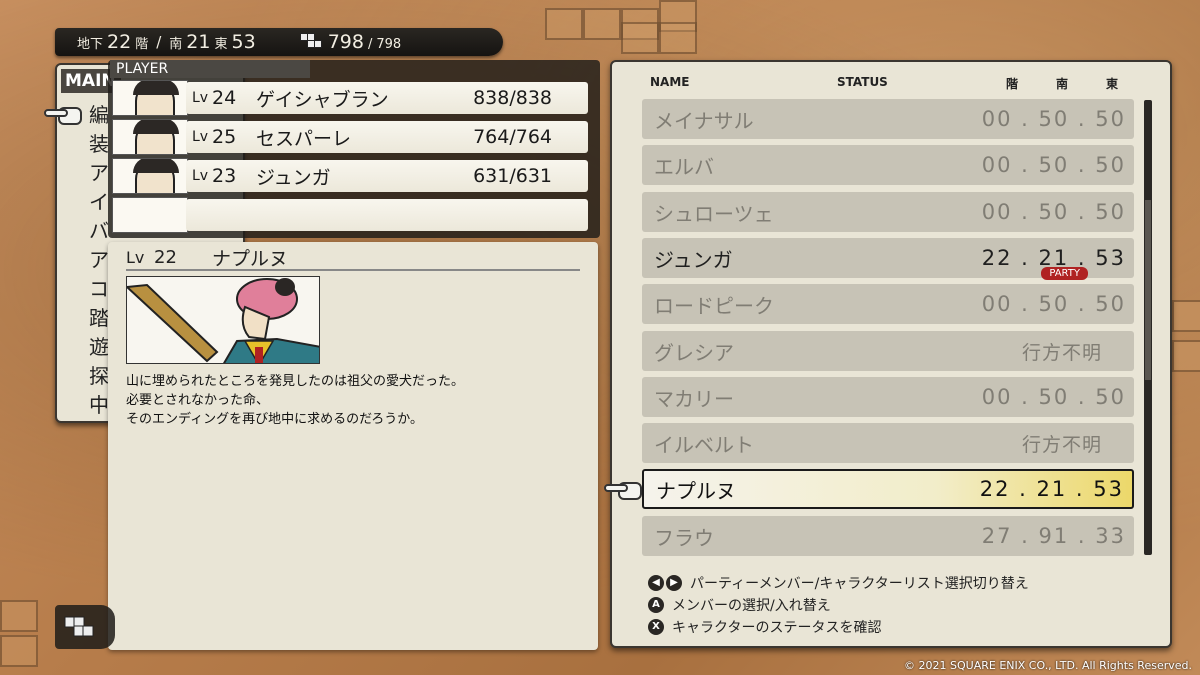 Image resolution: width=1200 pixels, height=675 pixels. I want to click on character-list-item: エルバ 00 . 50 . 50, so click(888, 165).